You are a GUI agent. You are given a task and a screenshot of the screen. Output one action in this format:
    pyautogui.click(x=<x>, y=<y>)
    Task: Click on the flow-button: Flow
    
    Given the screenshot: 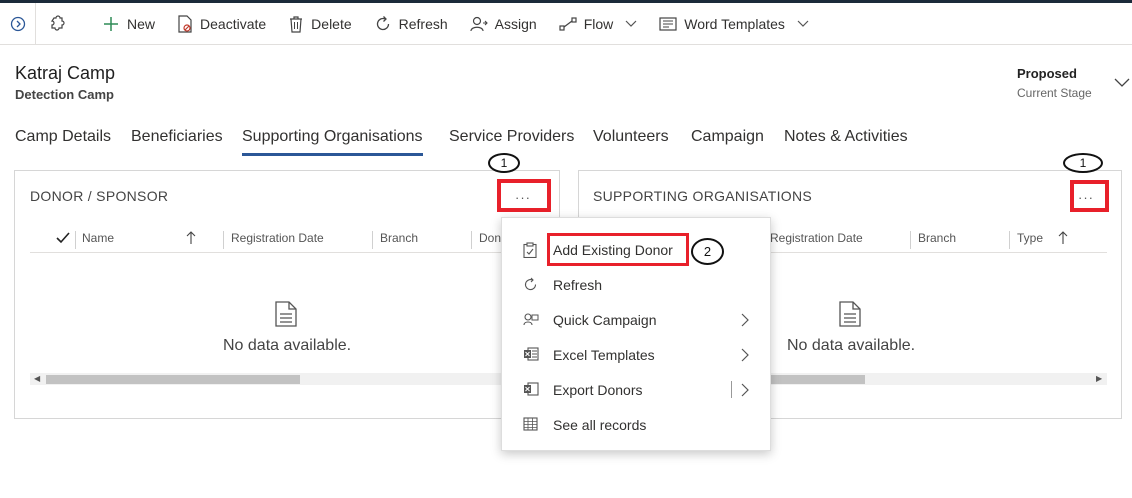 What is the action you would take?
    pyautogui.click(x=598, y=24)
    